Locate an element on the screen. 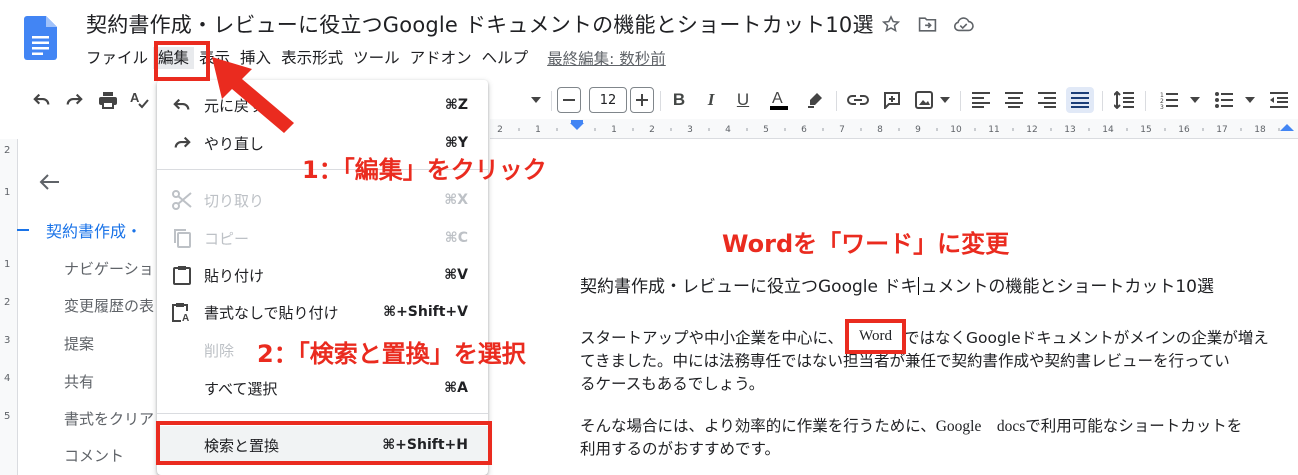 The image size is (1298, 475). menu-item-paste: 貼り付け ⌘V is located at coordinates (322, 275).